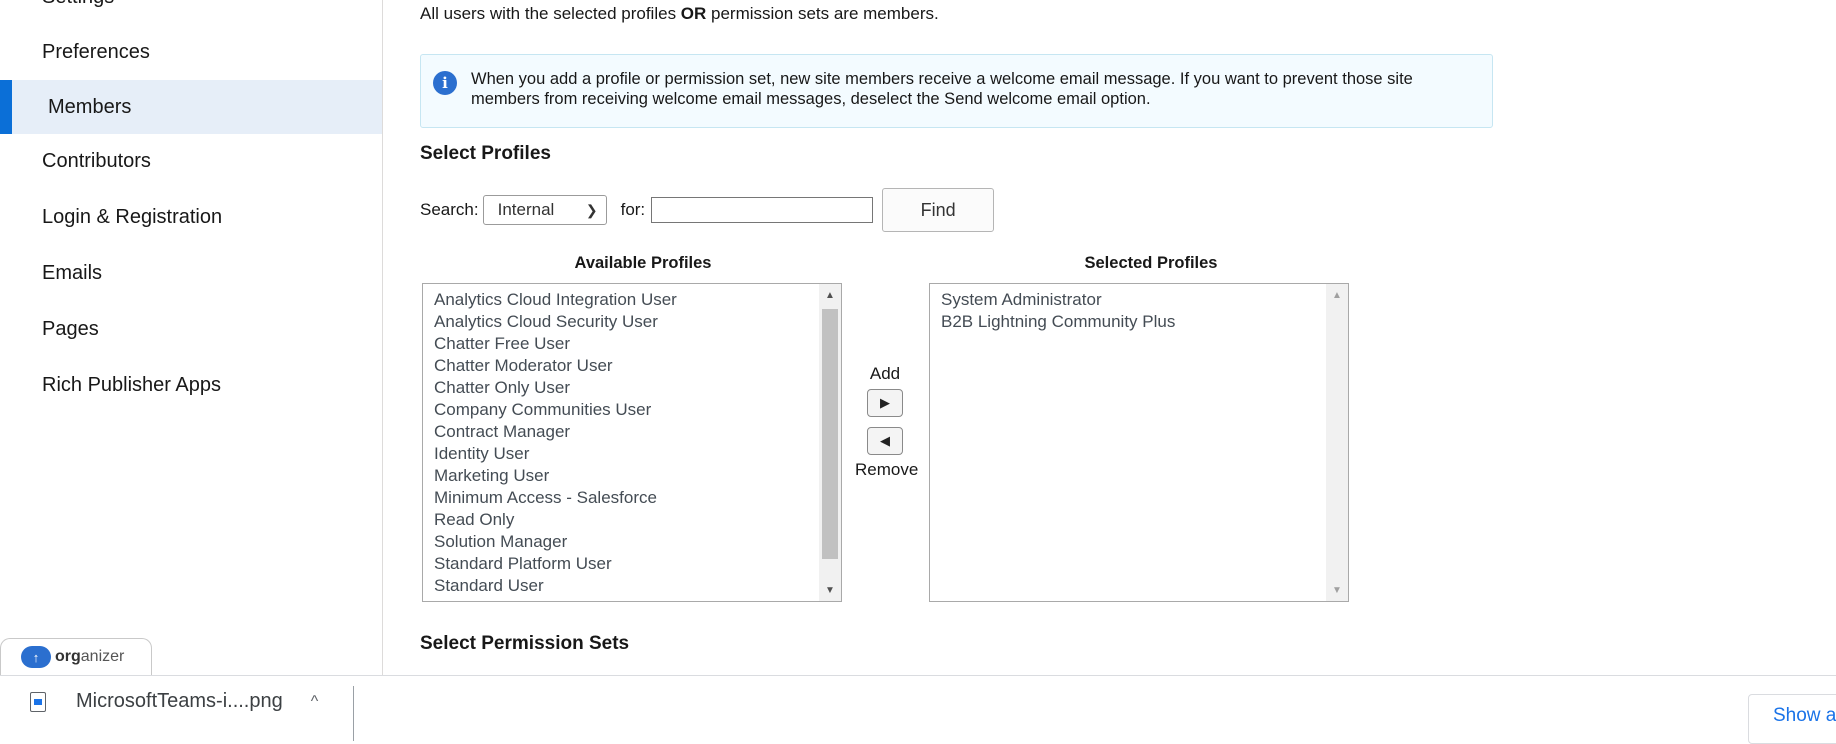 Image resolution: width=1836 pixels, height=744 pixels. I want to click on remove-label: Remove, so click(887, 469).